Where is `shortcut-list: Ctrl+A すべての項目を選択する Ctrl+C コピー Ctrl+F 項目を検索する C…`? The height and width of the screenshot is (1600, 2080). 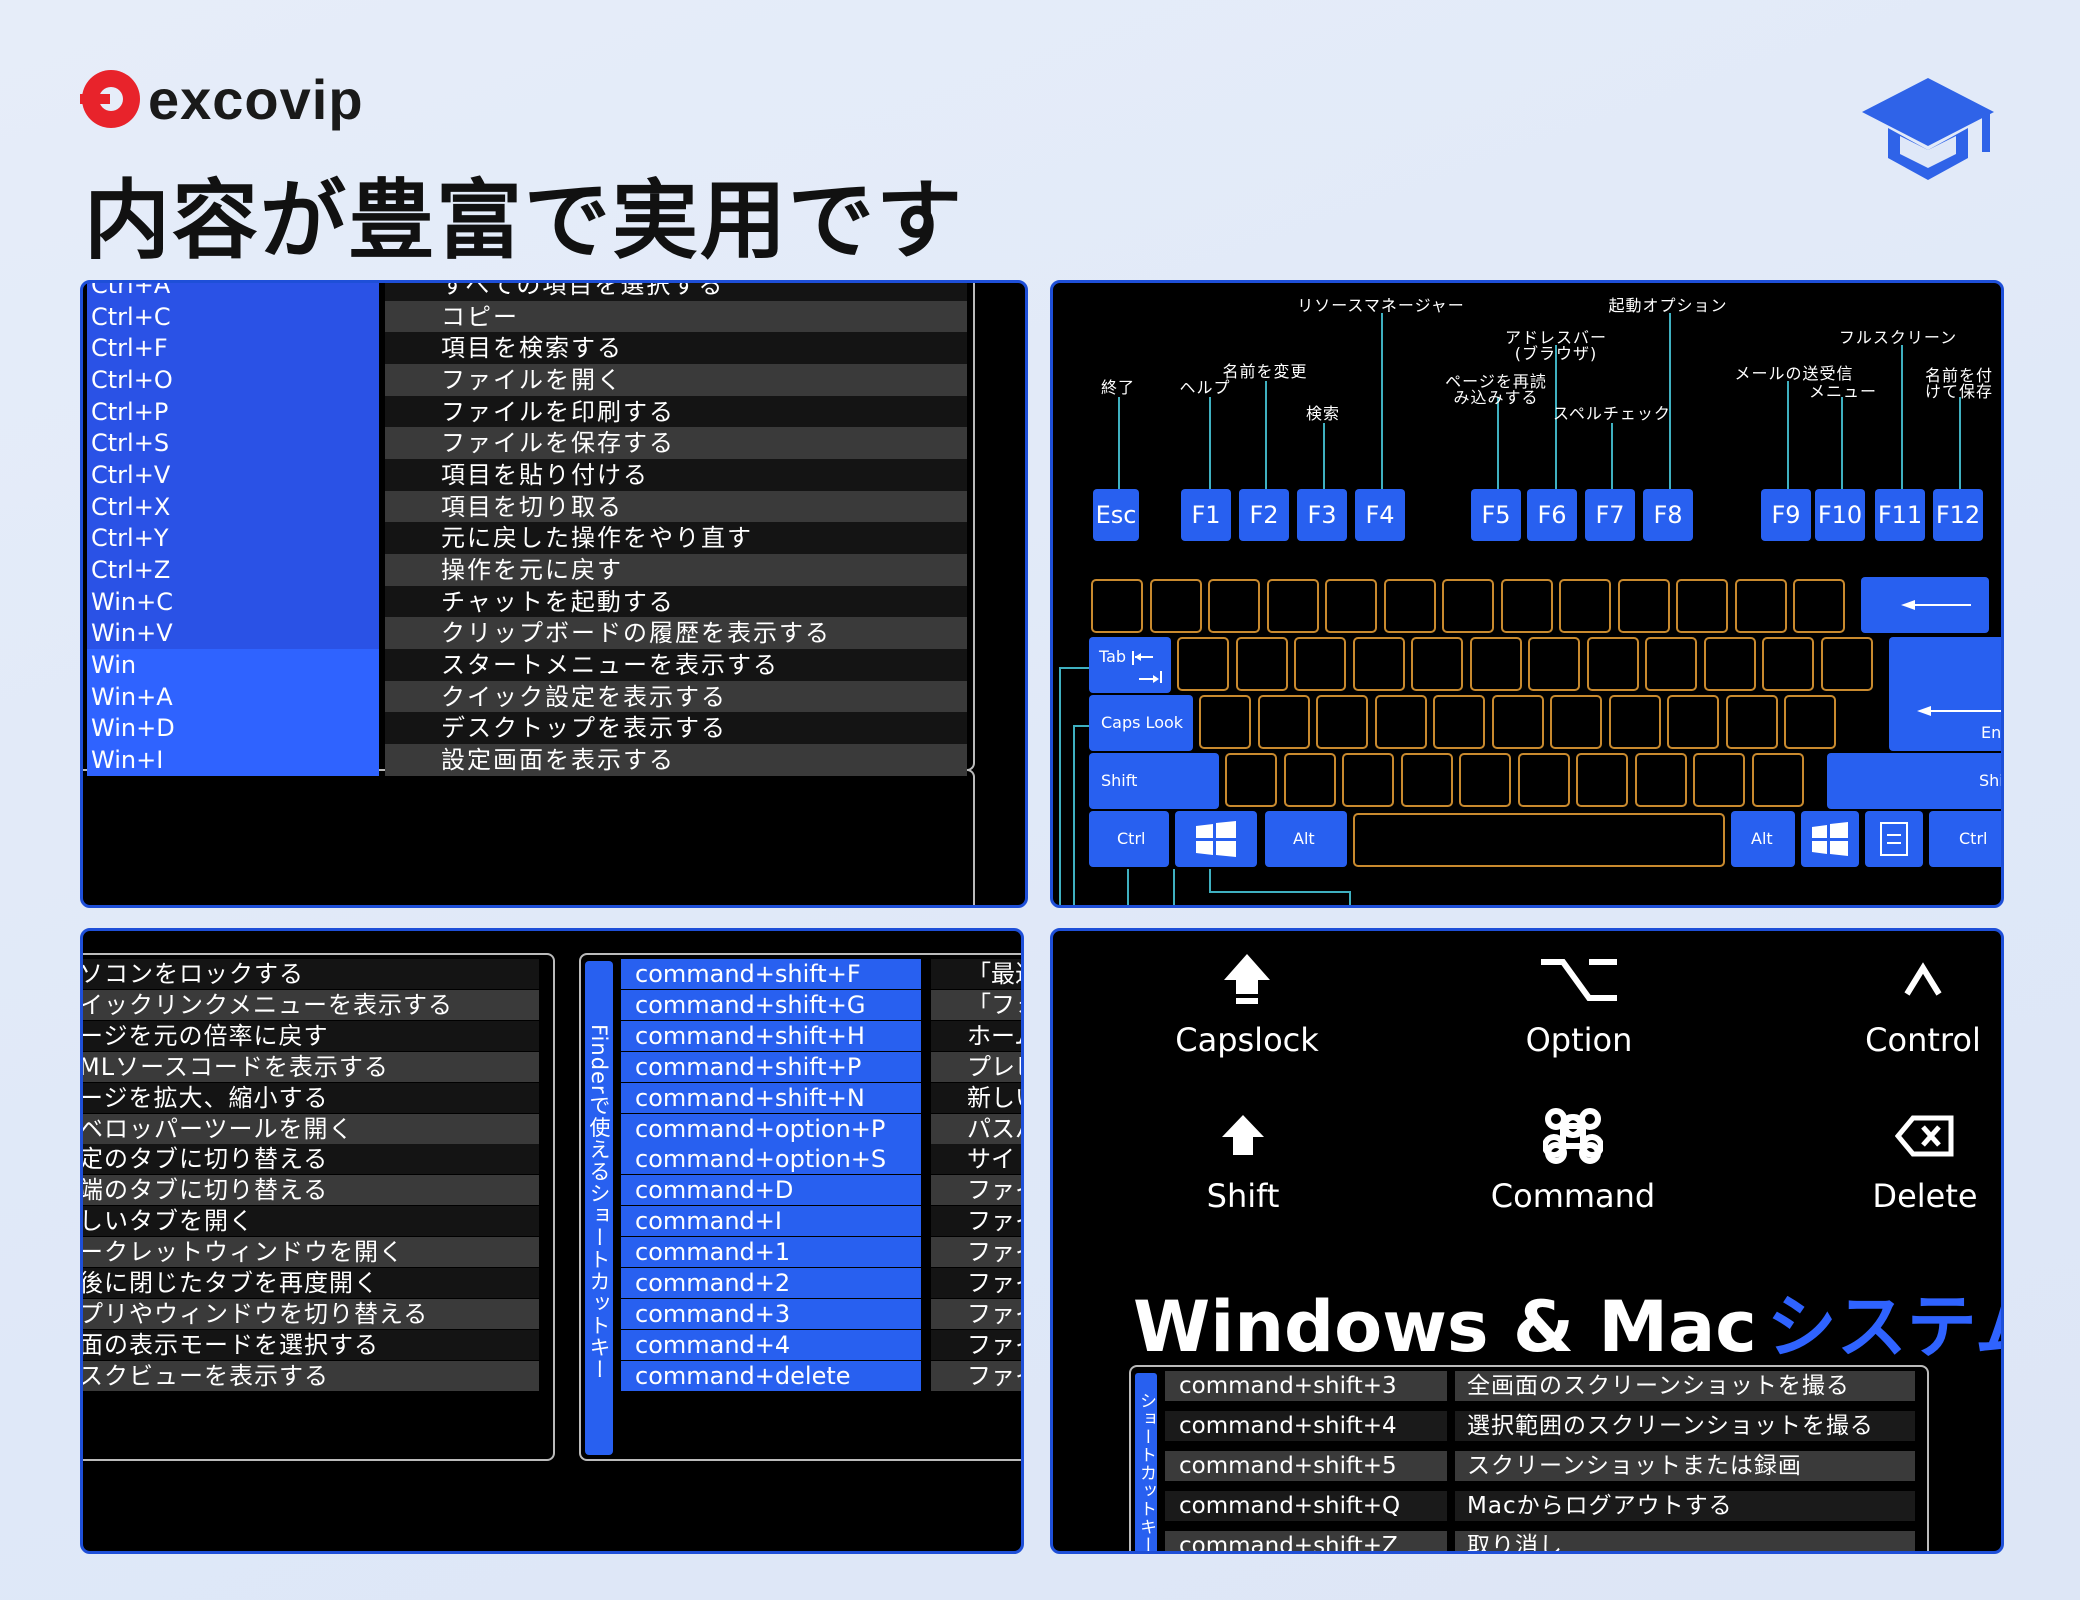
shortcut-list: Ctrl+A すべての項目を選択する Ctrl+C コピー Ctrl+F 項目を検索する C… is located at coordinates (527, 530).